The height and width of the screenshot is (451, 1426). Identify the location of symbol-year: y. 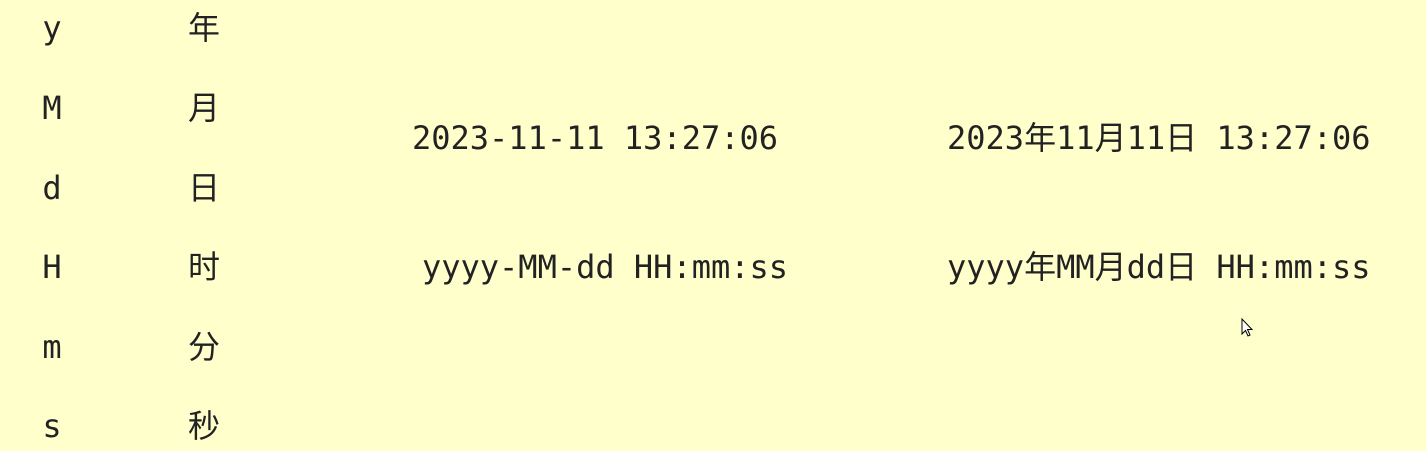
(52, 28).